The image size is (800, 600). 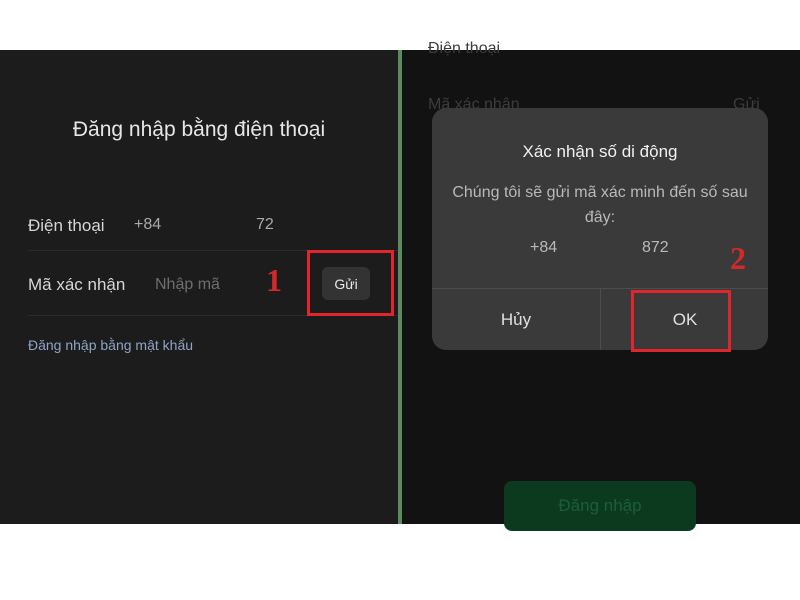 I want to click on password-login-link: Đăng nhập bằng mật khẩu, so click(x=110, y=345).